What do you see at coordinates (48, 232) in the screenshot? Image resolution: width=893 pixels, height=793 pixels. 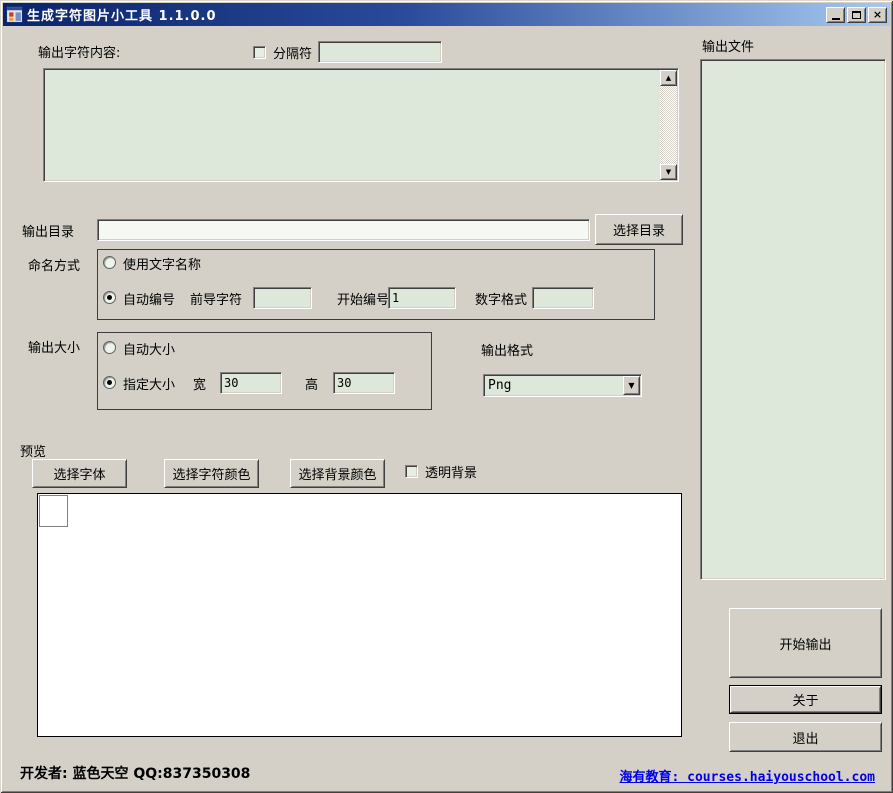 I see `output-dir-label: 输出目录` at bounding box center [48, 232].